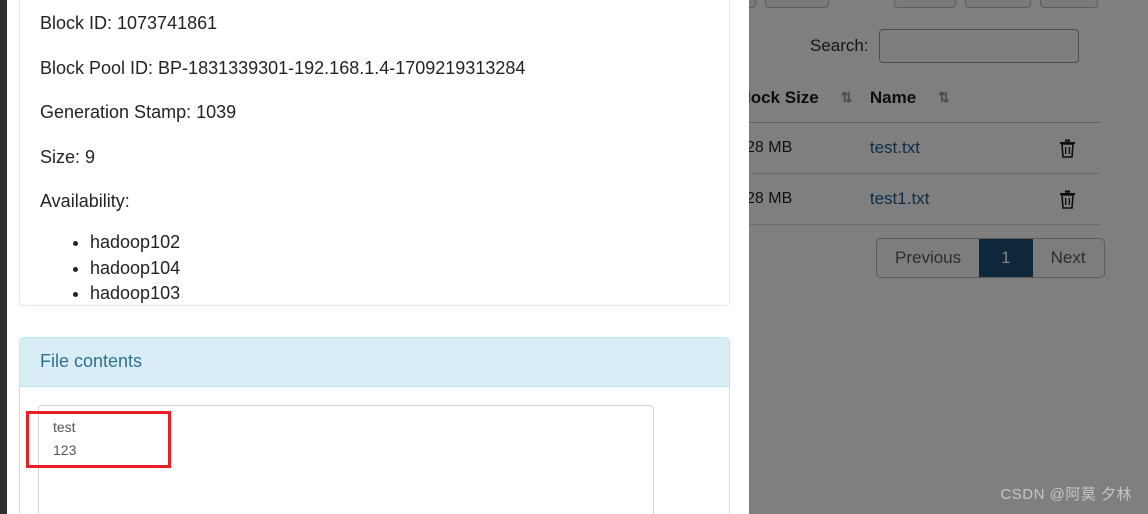 The image size is (1148, 514). What do you see at coordinates (399, 243) in the screenshot?
I see `list-item: hadoop102` at bounding box center [399, 243].